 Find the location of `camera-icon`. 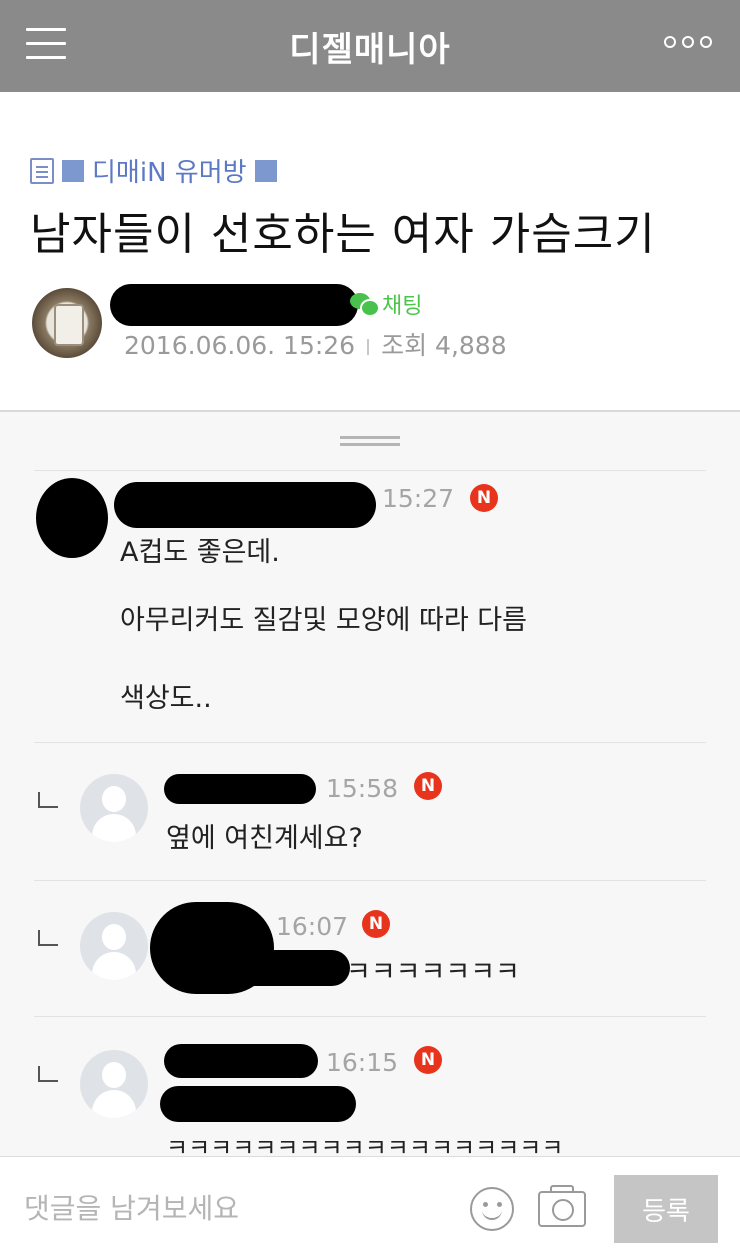

camera-icon is located at coordinates (562, 1206).